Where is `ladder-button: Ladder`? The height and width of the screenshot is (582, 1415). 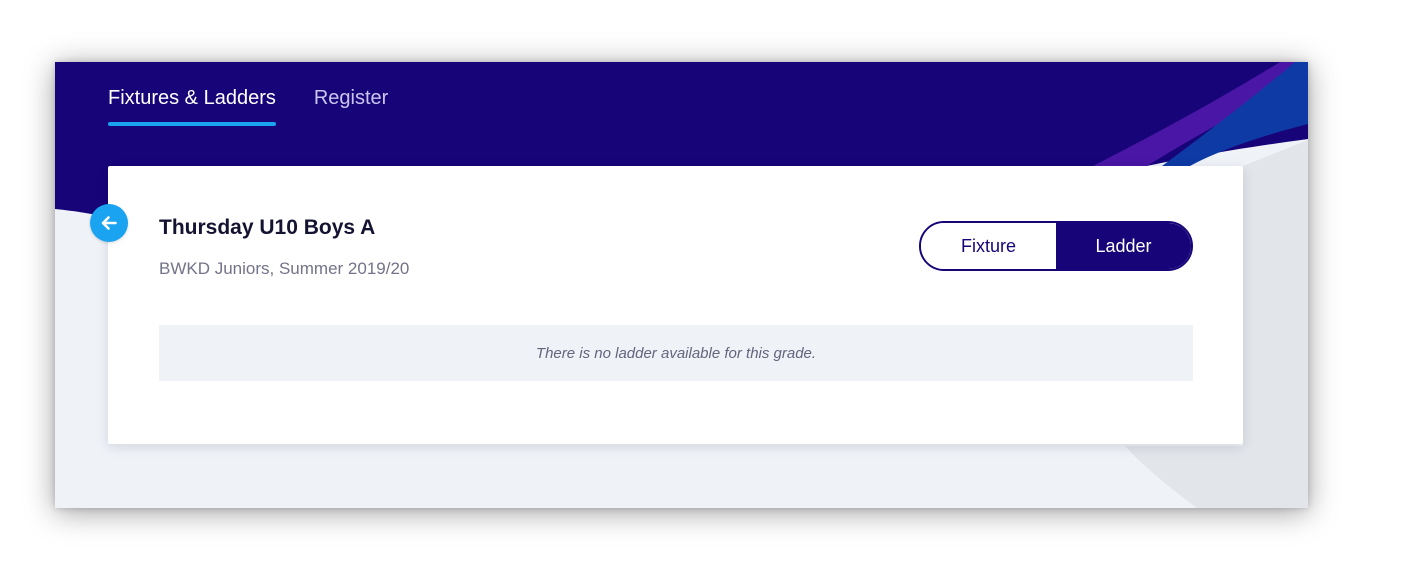
ladder-button: Ladder is located at coordinates (1123, 246).